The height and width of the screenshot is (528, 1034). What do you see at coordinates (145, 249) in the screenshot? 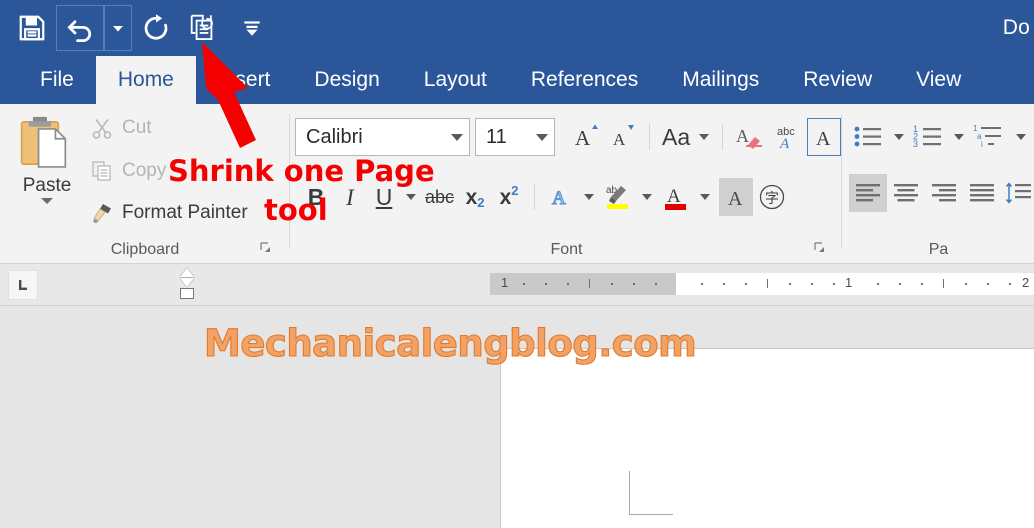
I see `clipboard-group-label: Clipboard` at bounding box center [145, 249].